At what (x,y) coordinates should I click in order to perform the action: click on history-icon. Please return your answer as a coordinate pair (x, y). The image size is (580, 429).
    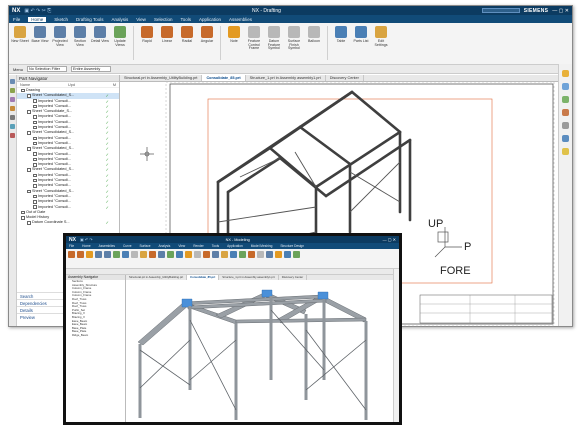
    Looking at the image, I should click on (565, 99).